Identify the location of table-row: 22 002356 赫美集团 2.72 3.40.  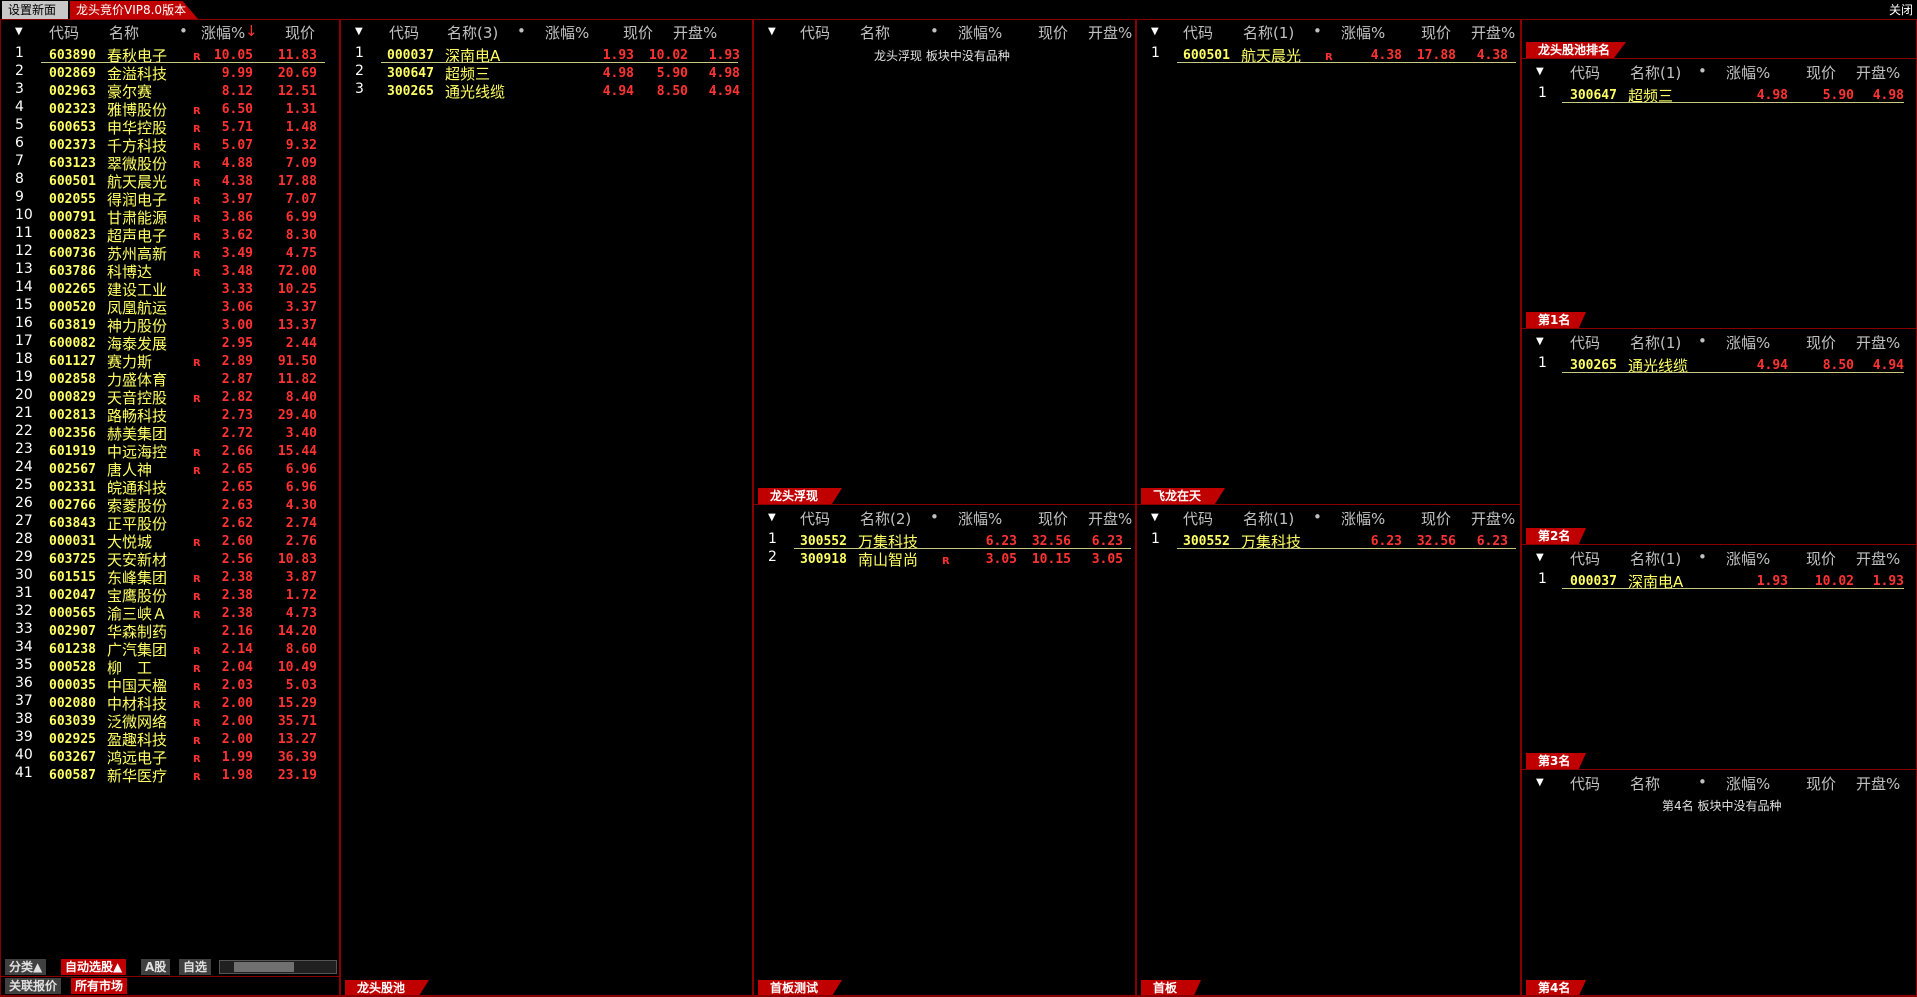
(170, 432).